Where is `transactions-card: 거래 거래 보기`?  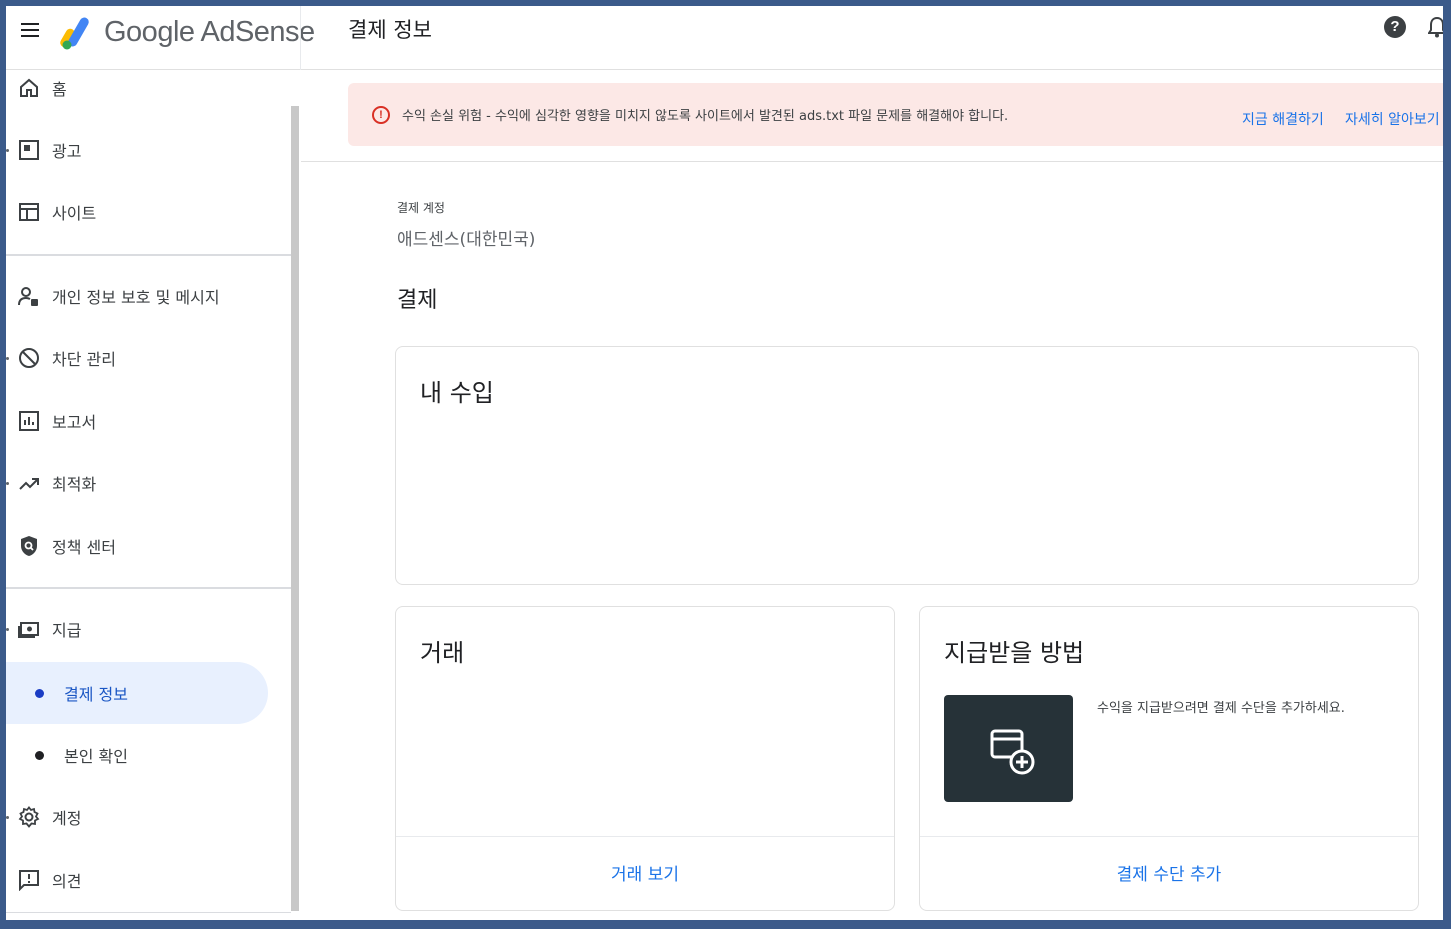
transactions-card: 거래 거래 보기 is located at coordinates (645, 758).